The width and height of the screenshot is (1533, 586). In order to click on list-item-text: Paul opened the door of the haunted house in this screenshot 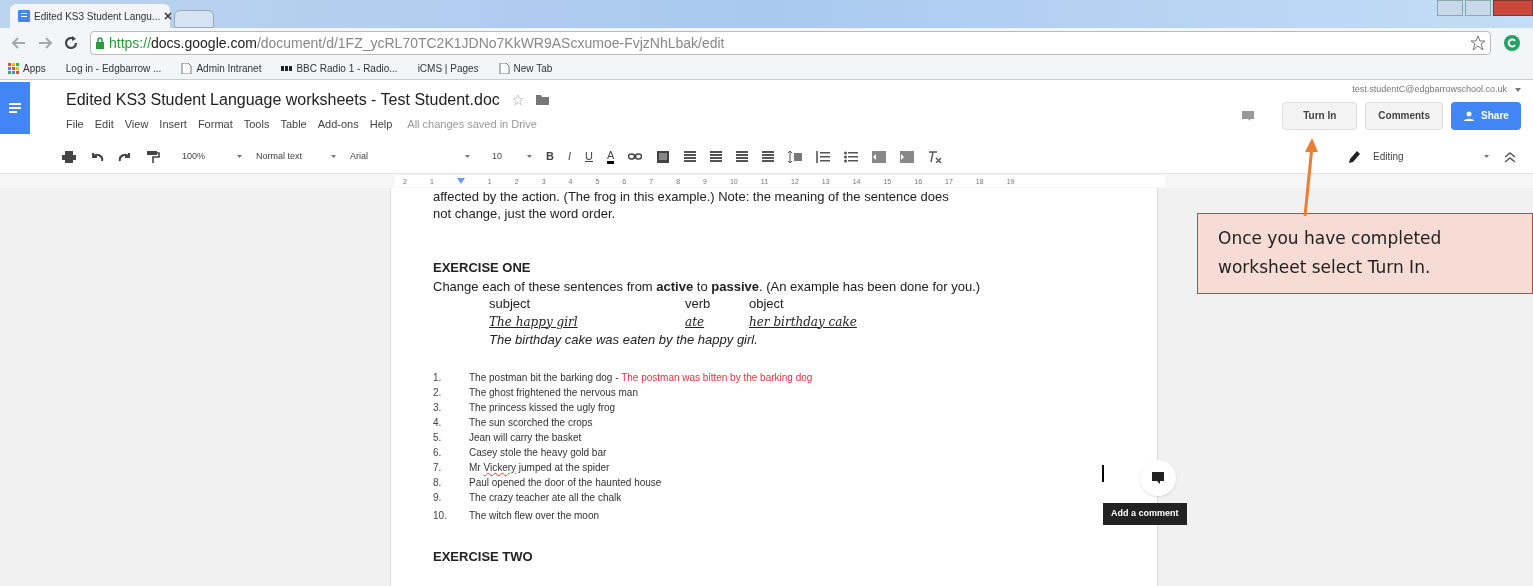, I will do `click(565, 482)`.